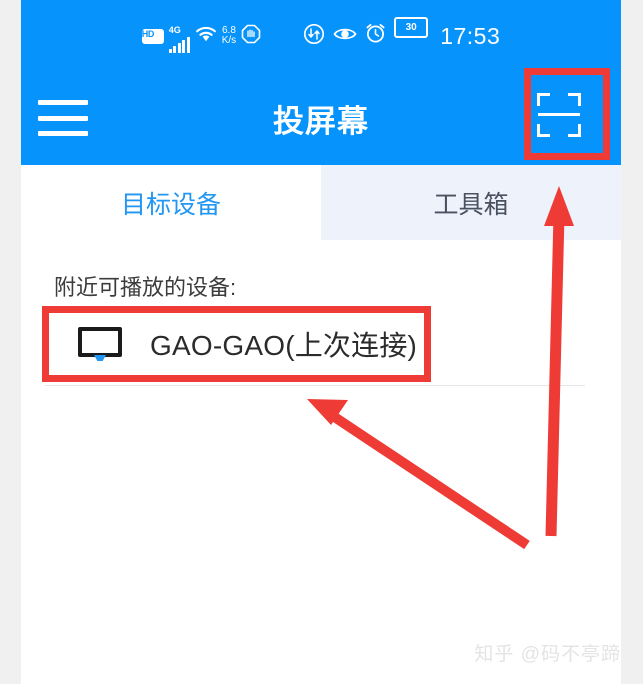 The height and width of the screenshot is (684, 643). Describe the element at coordinates (152, 36) in the screenshot. I see `hd-badge-icon: HD` at that location.